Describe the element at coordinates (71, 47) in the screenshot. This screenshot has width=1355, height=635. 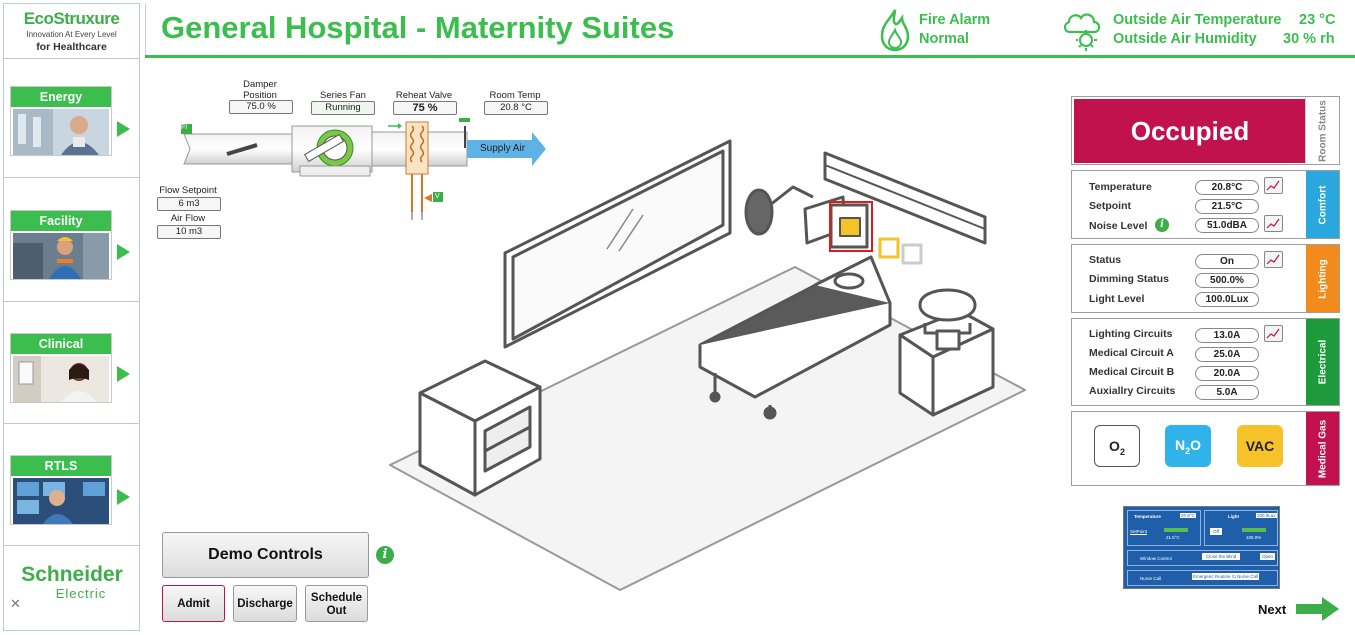
I see `healthcare-subtitle: for Healthcare` at that location.